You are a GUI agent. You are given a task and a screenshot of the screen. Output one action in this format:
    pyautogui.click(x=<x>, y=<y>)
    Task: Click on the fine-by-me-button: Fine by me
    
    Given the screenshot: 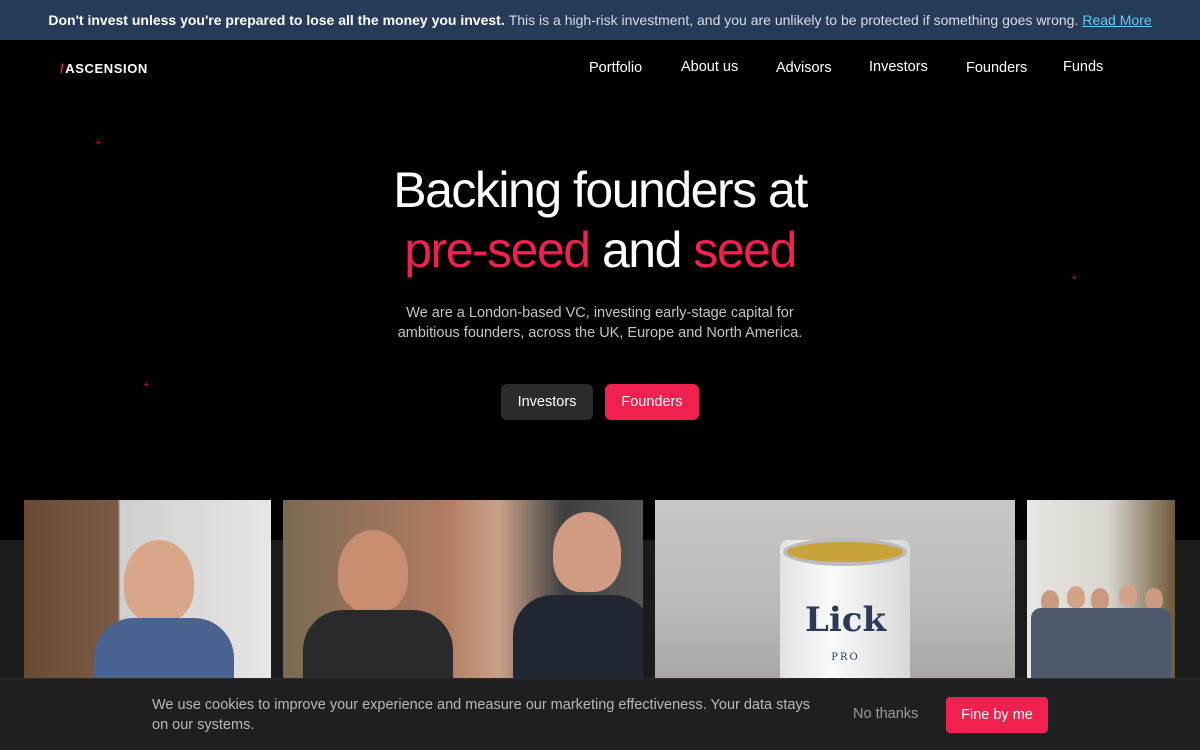 What is the action you would take?
    pyautogui.click(x=997, y=715)
    